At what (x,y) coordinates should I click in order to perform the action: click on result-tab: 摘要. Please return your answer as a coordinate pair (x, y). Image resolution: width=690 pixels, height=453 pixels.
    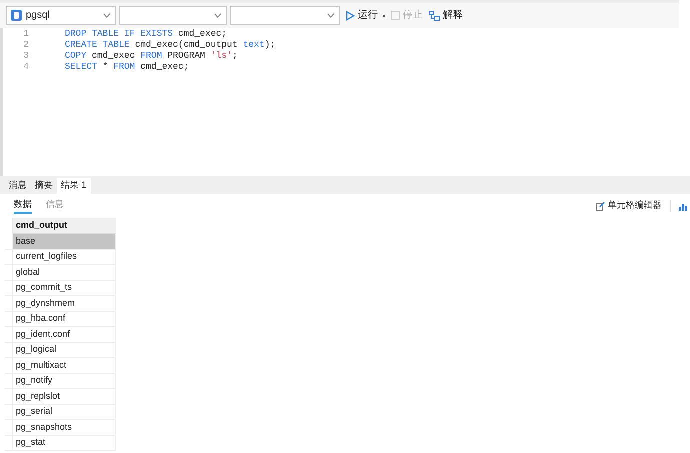
    Looking at the image, I should click on (44, 186).